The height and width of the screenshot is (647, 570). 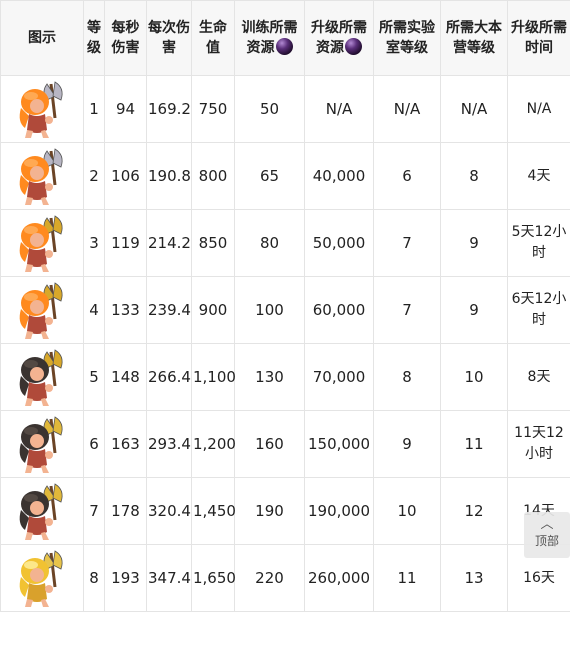 I want to click on header-image: 图示, so click(x=42, y=38).